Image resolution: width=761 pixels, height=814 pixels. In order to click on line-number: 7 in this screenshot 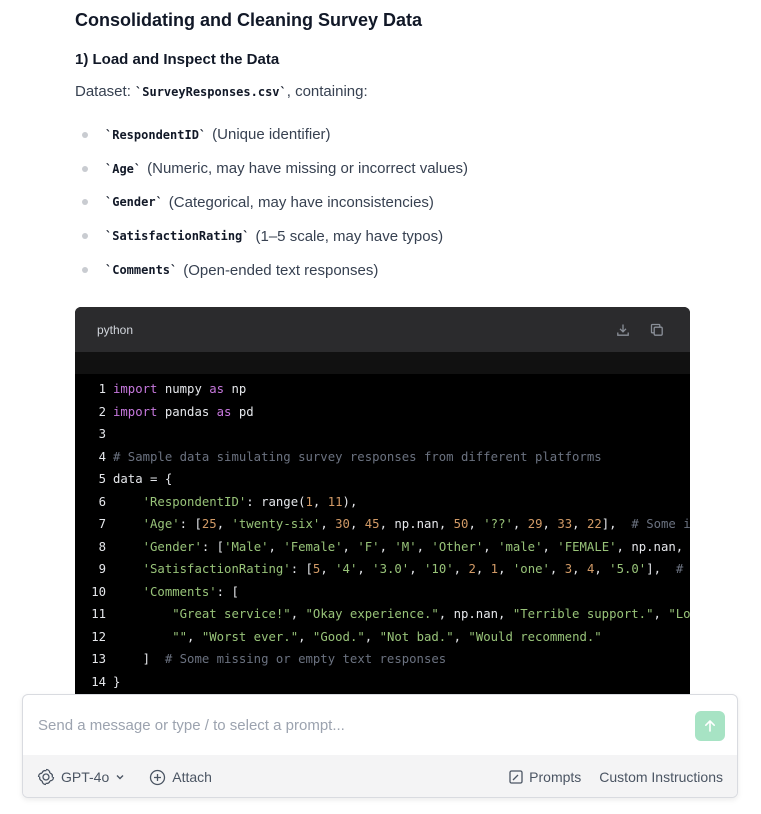, I will do `click(102, 524)`.